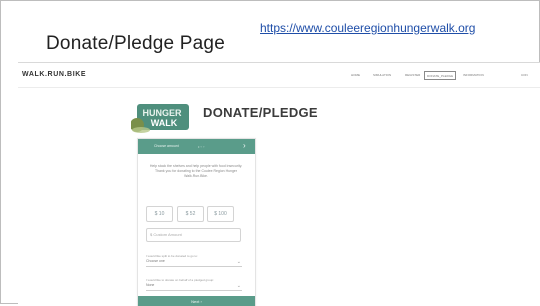 This screenshot has width=540, height=306. What do you see at coordinates (355, 75) in the screenshot?
I see `nav-home: HOME` at bounding box center [355, 75].